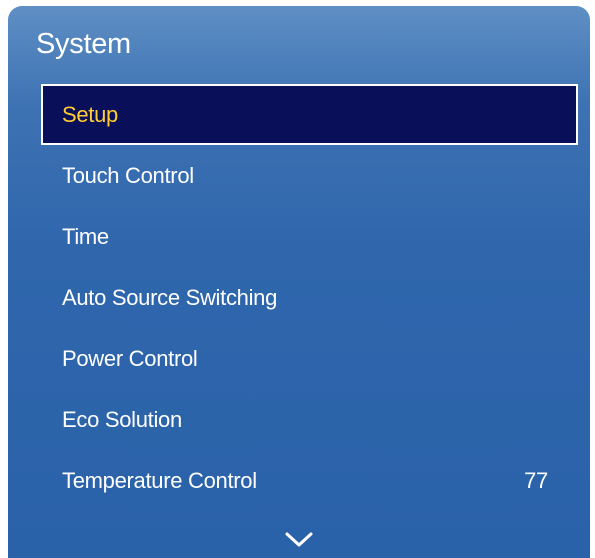 This screenshot has height=558, width=595. What do you see at coordinates (536, 480) in the screenshot?
I see `temperature-value: 77` at bounding box center [536, 480].